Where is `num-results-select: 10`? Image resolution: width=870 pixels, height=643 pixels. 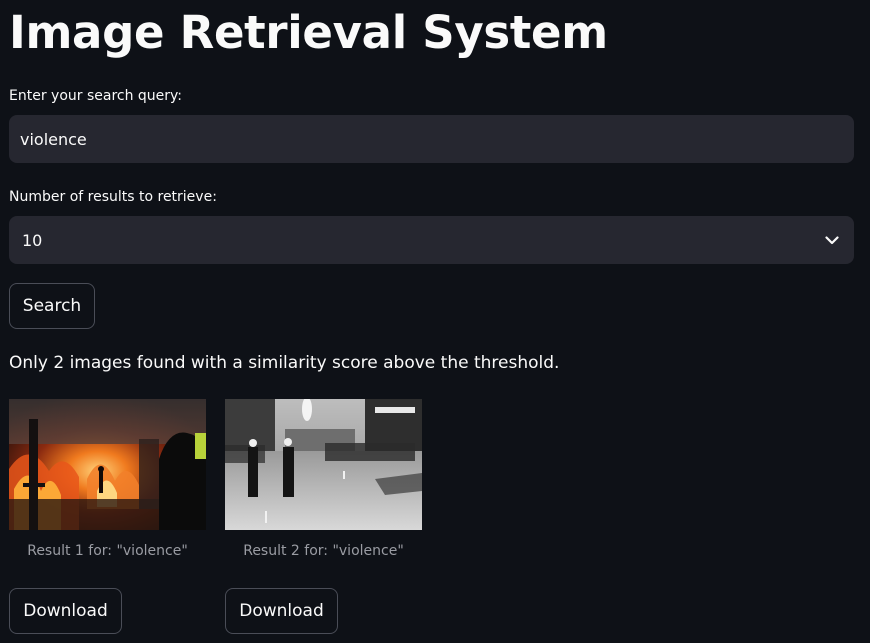 num-results-select: 10 is located at coordinates (431, 240).